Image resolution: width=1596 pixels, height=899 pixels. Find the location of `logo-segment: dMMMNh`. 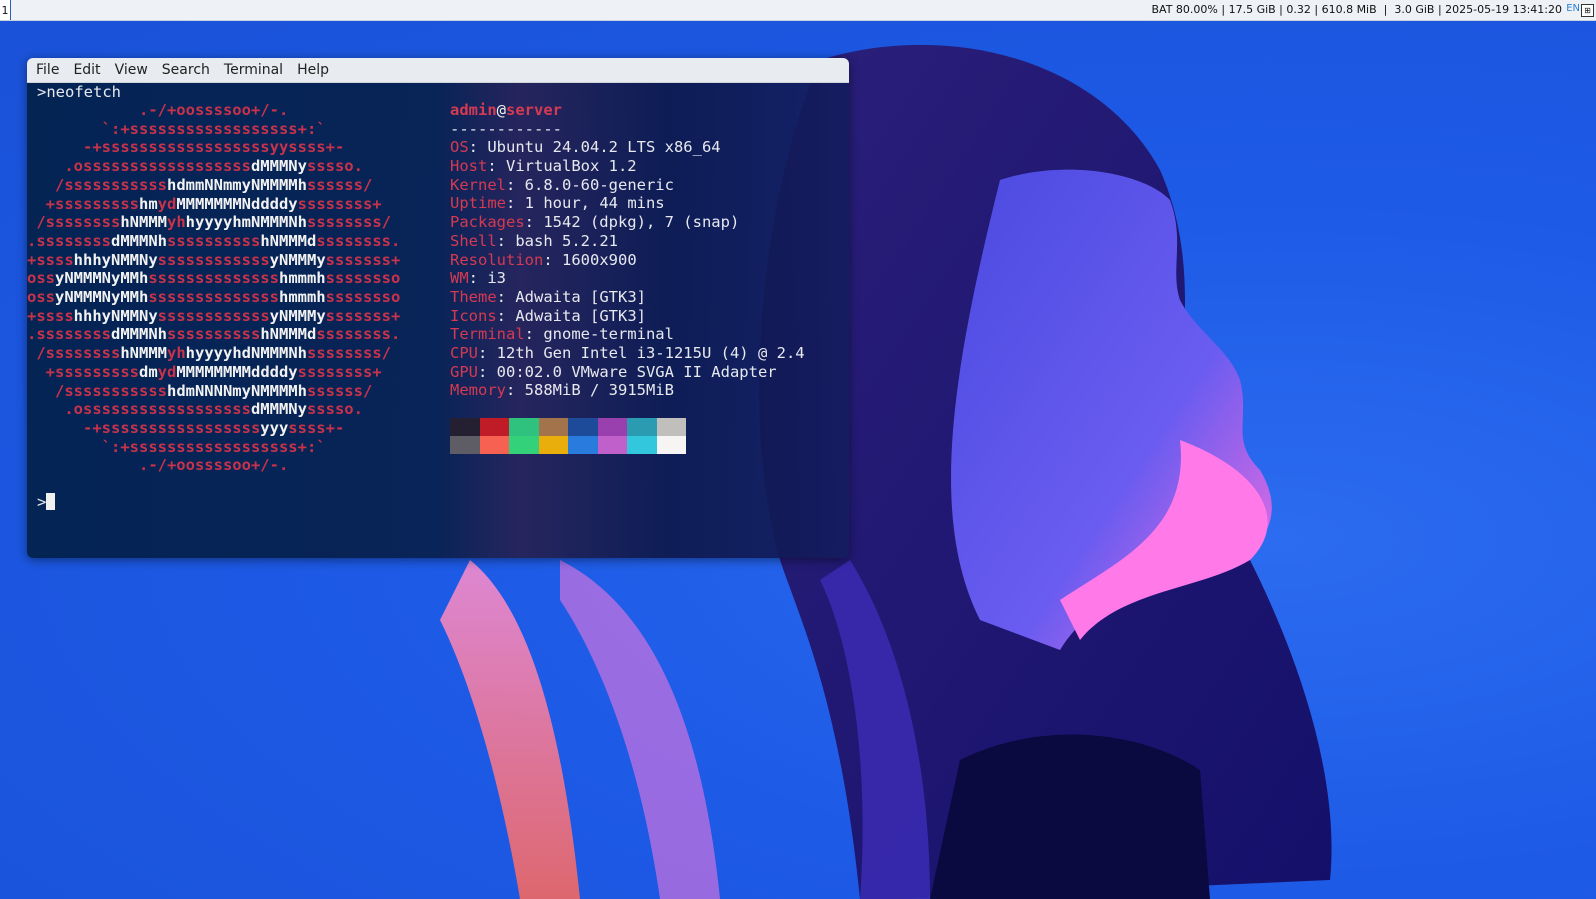

logo-segment: dMMMNh is located at coordinates (139, 334).